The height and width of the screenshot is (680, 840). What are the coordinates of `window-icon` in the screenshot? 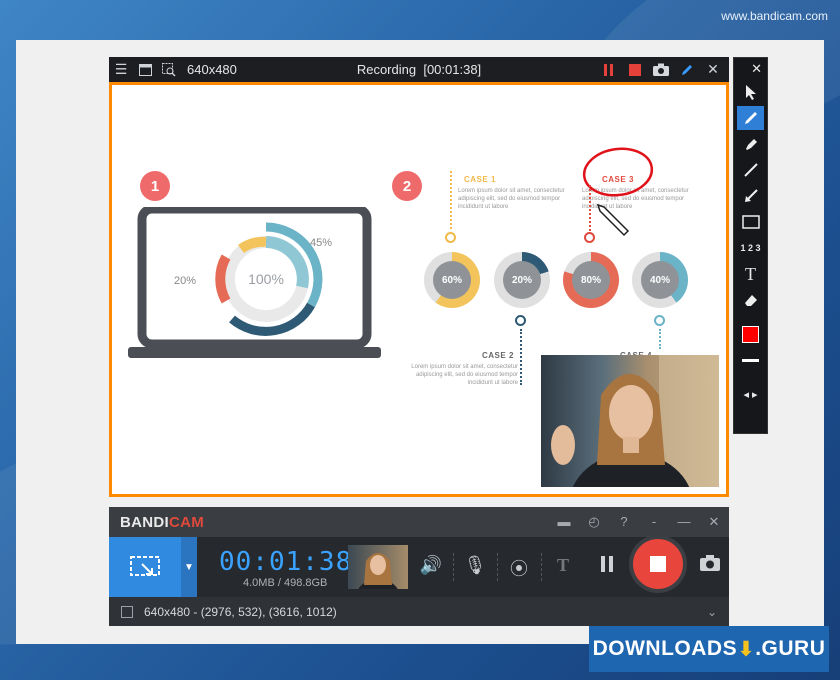 It's located at (145, 69).